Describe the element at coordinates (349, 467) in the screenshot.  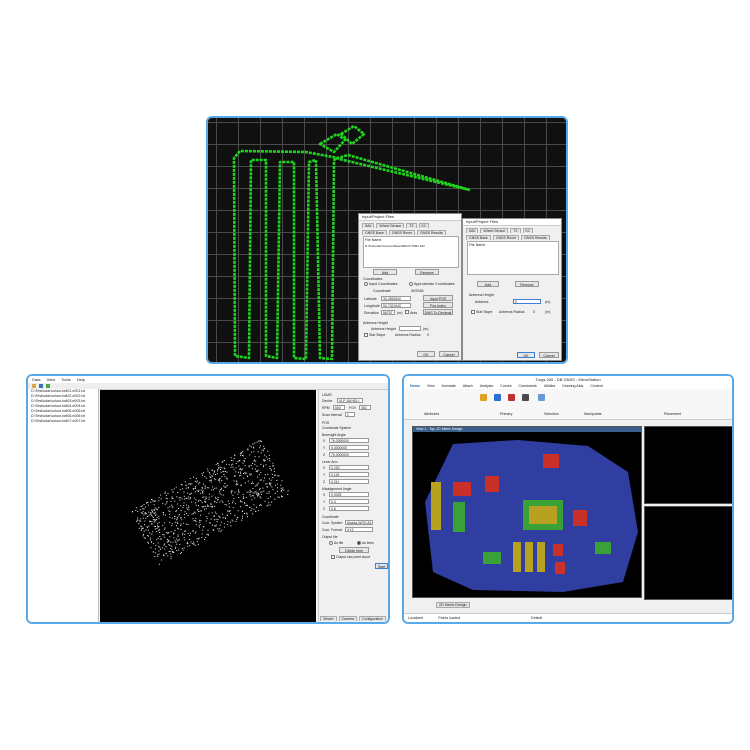
I see `lever-x-input: 0.230` at that location.